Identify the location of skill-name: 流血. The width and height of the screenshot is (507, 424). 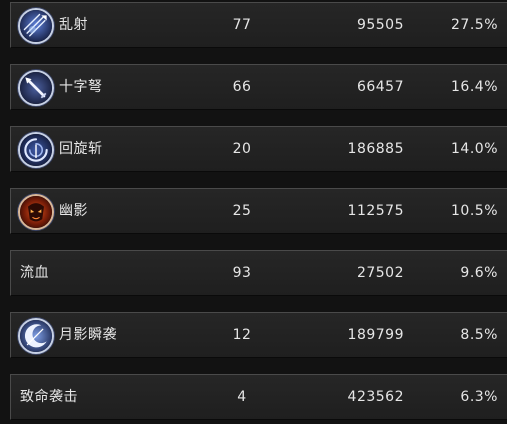
(34, 273).